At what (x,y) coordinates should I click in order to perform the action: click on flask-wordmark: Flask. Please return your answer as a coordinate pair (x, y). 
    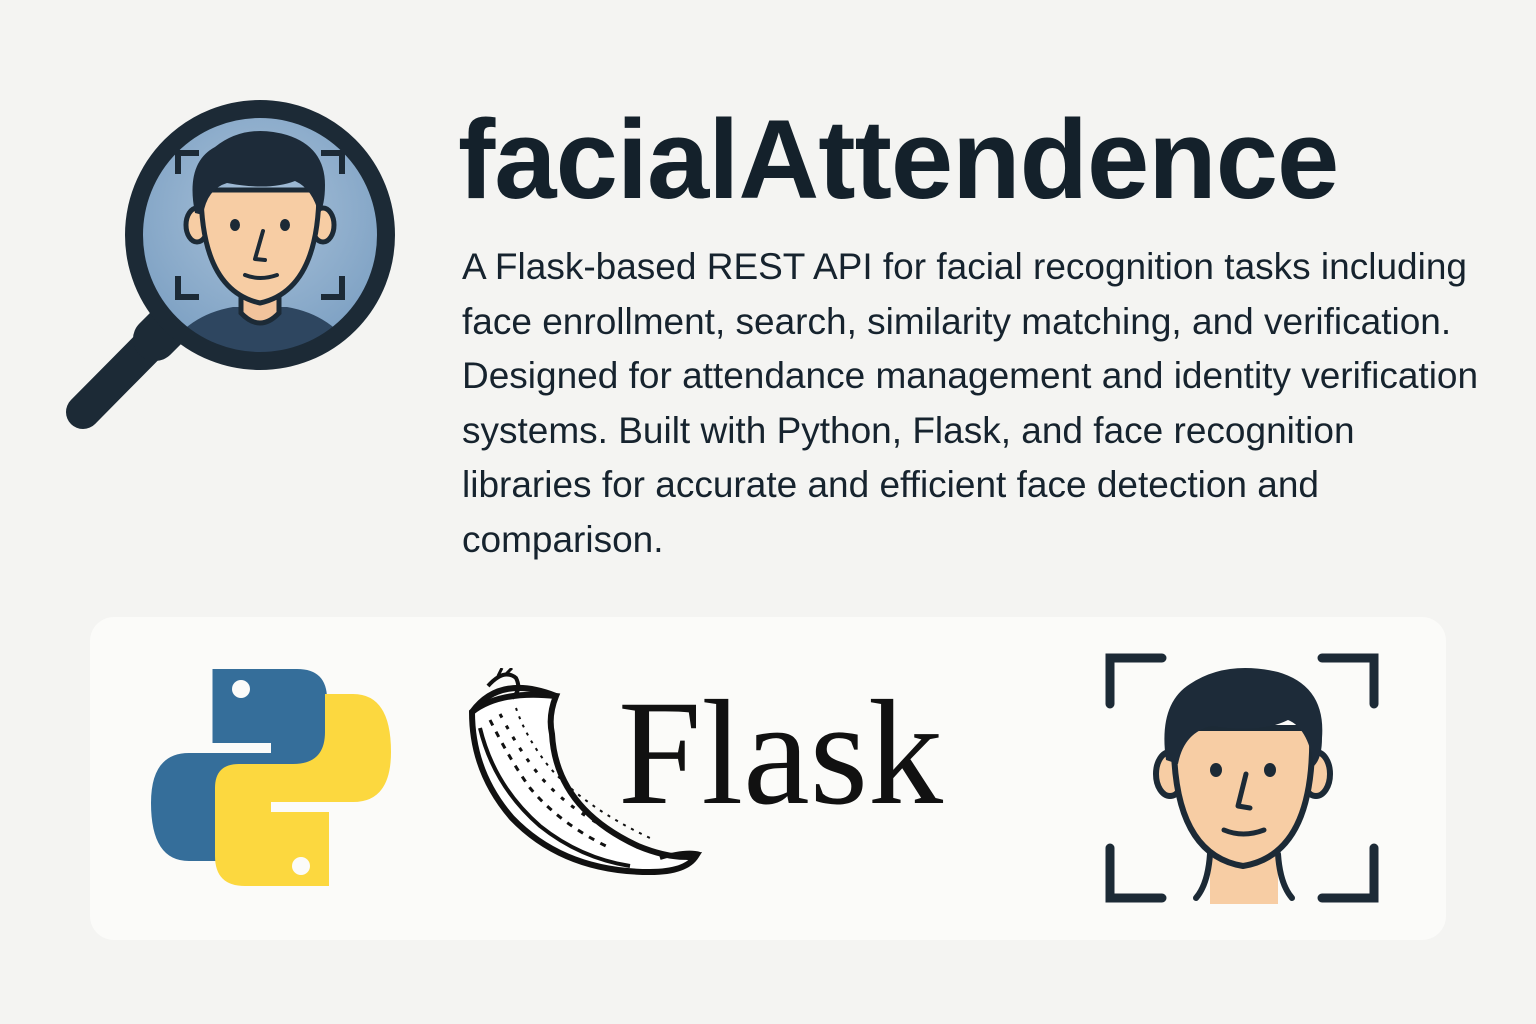
    Looking at the image, I should click on (781, 753).